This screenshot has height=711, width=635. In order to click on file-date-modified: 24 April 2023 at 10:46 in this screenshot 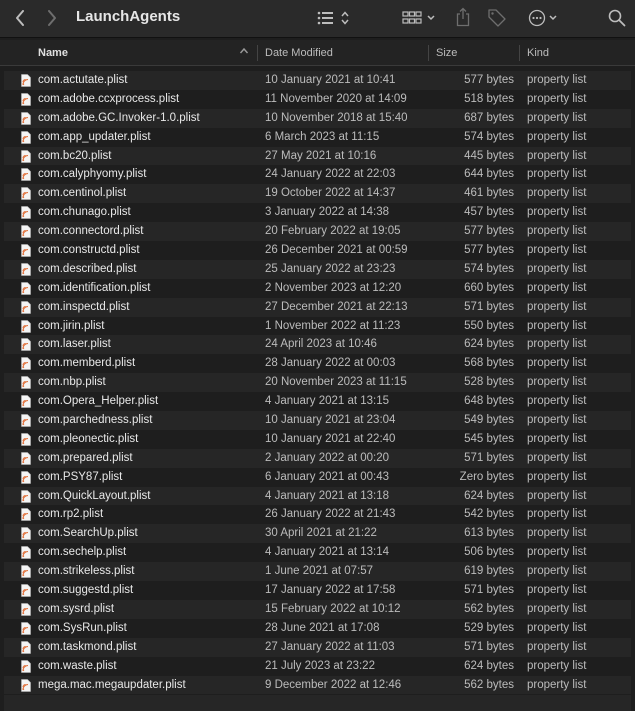, I will do `click(321, 344)`.